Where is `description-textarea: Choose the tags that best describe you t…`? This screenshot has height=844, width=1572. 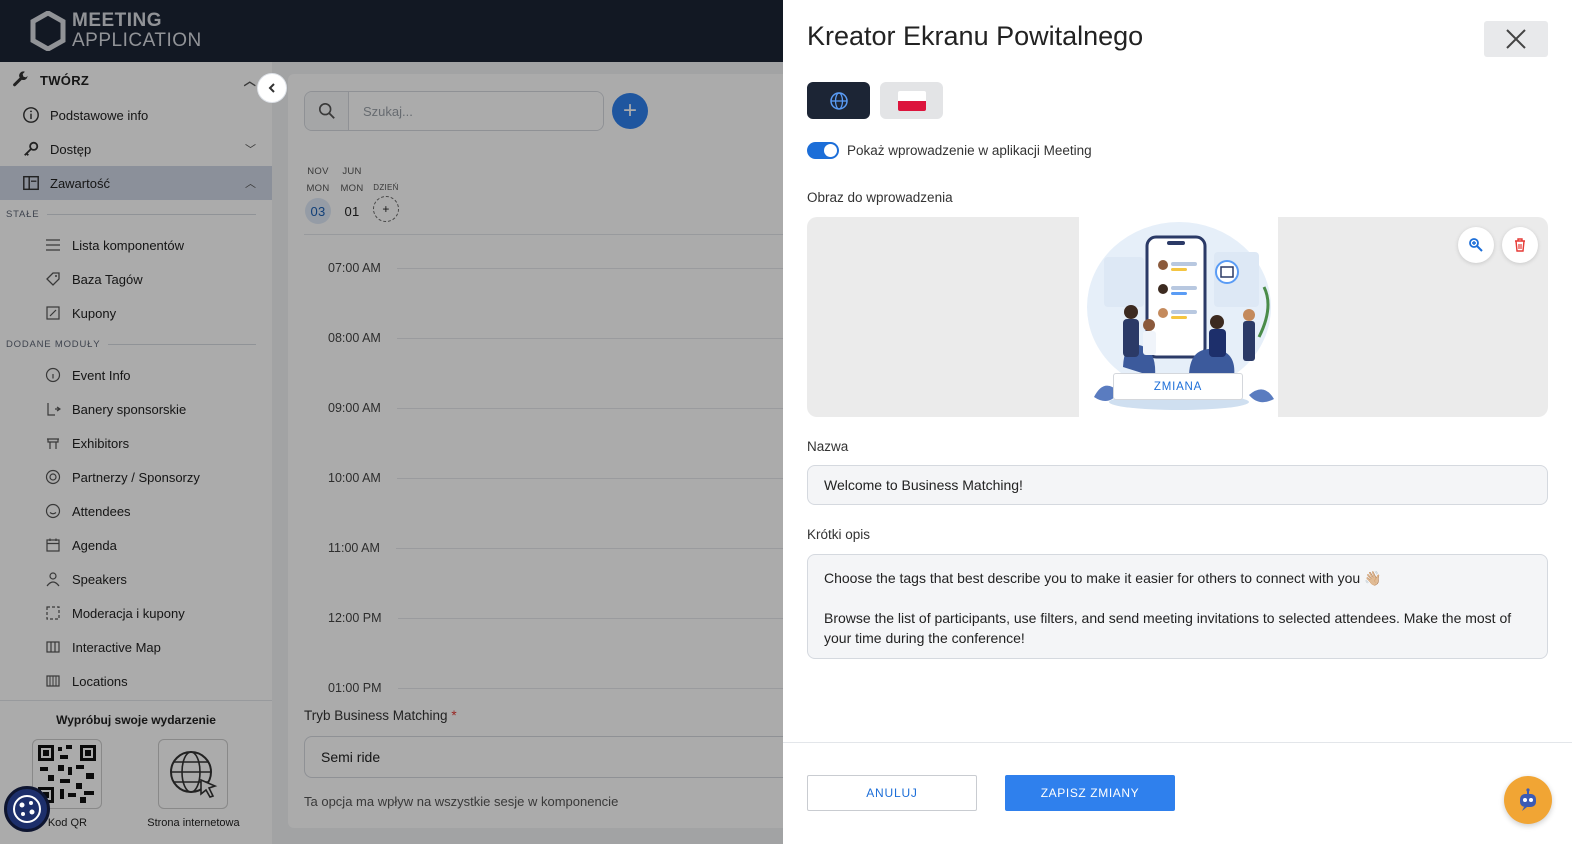 description-textarea: Choose the tags that best describe you t… is located at coordinates (1177, 606).